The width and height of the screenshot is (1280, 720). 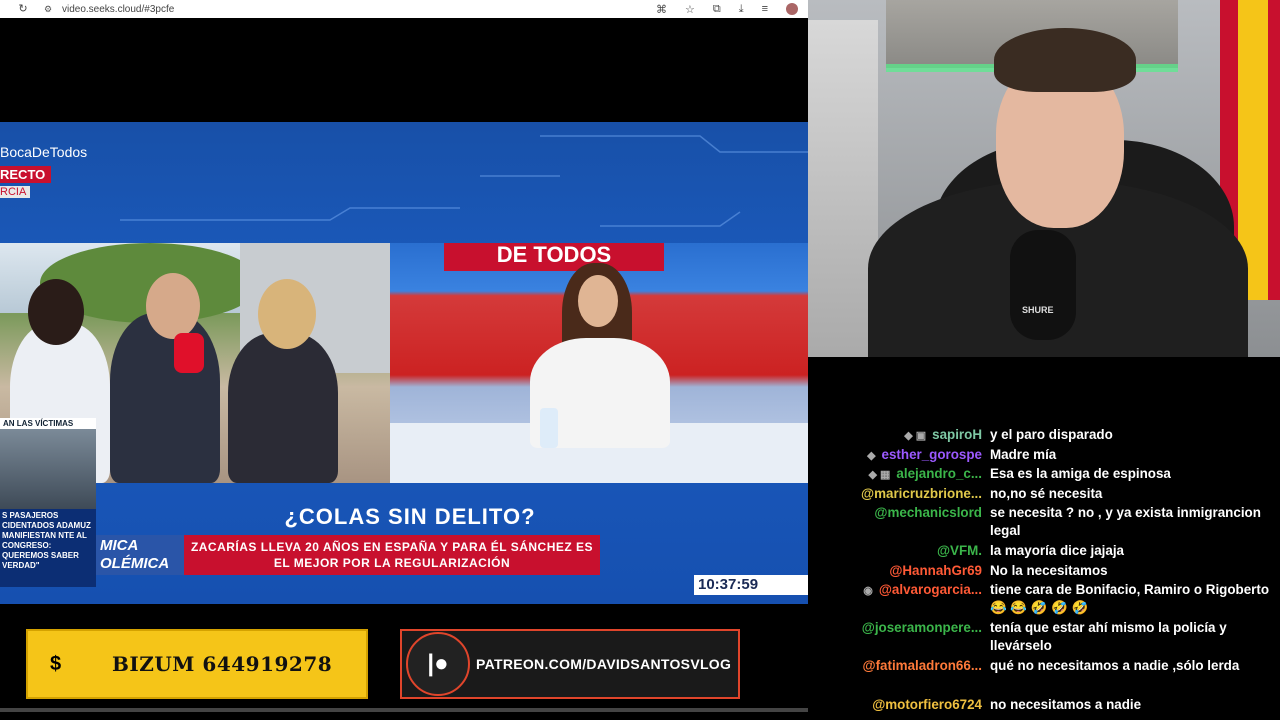 What do you see at coordinates (26, 174) in the screenshot?
I see `live-badge: RECTO` at bounding box center [26, 174].